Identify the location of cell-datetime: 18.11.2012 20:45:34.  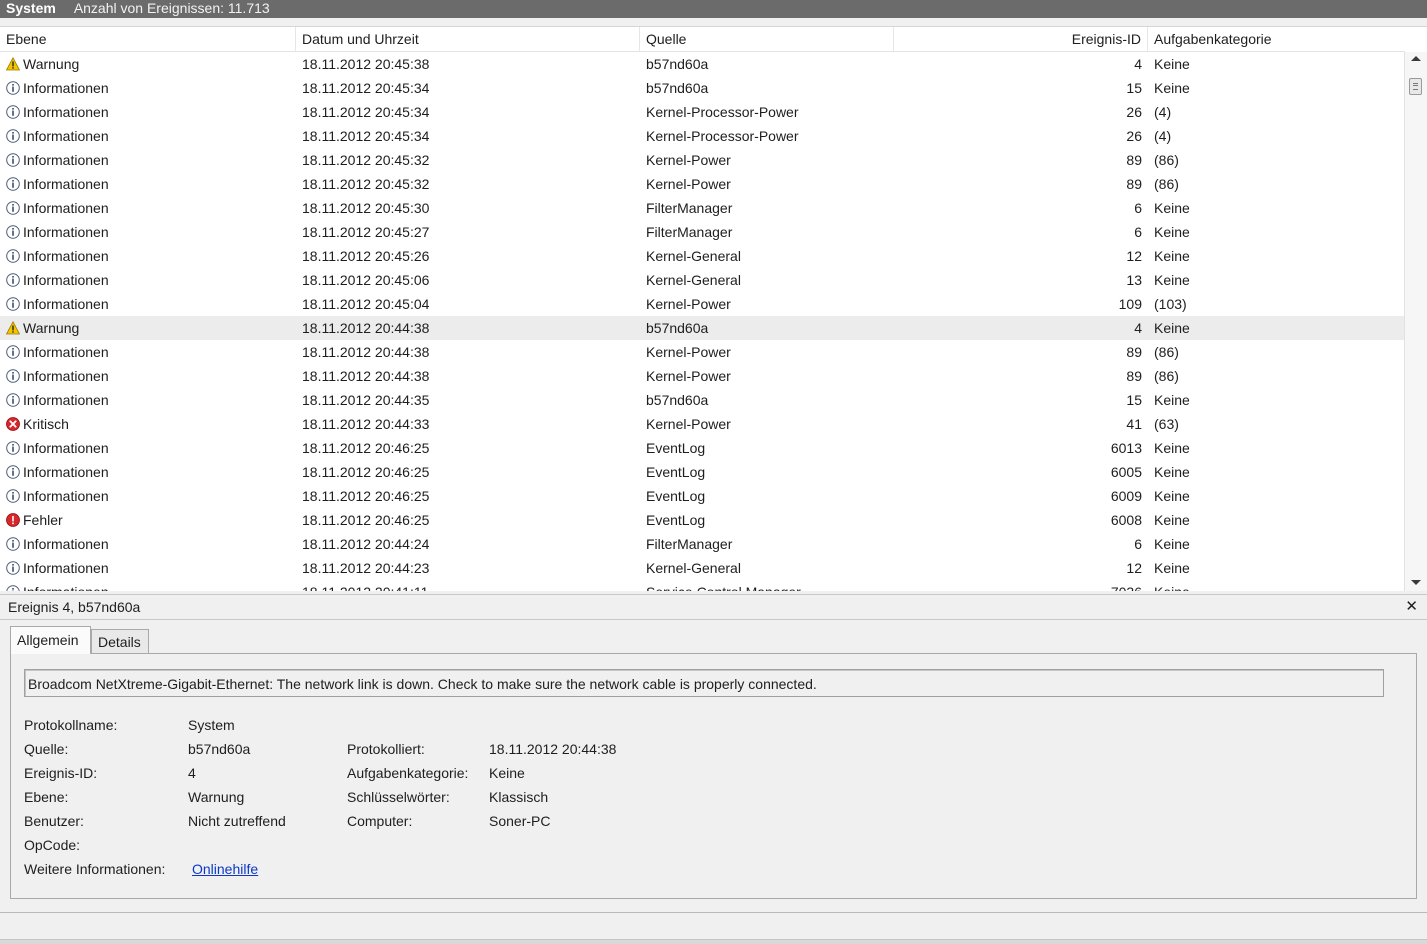
(470, 88).